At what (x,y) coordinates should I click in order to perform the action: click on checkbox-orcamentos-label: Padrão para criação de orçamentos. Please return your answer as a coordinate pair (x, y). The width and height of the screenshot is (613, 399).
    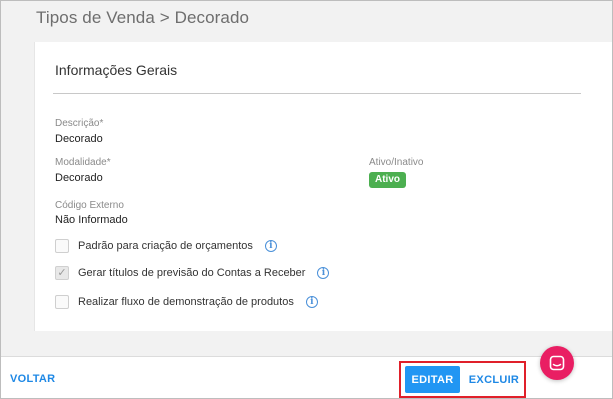
    Looking at the image, I should click on (165, 246).